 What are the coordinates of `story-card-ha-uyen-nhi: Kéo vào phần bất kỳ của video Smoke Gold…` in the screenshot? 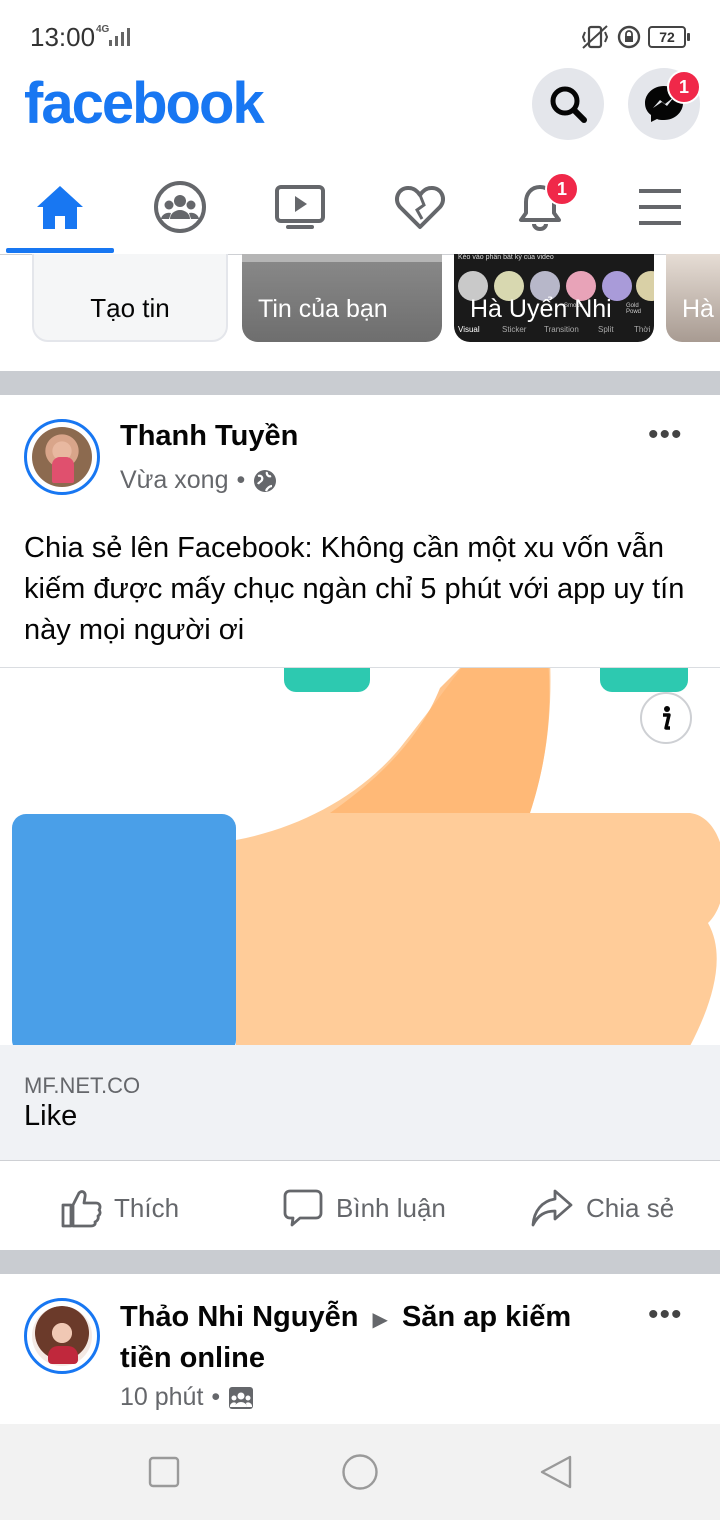 It's located at (554, 298).